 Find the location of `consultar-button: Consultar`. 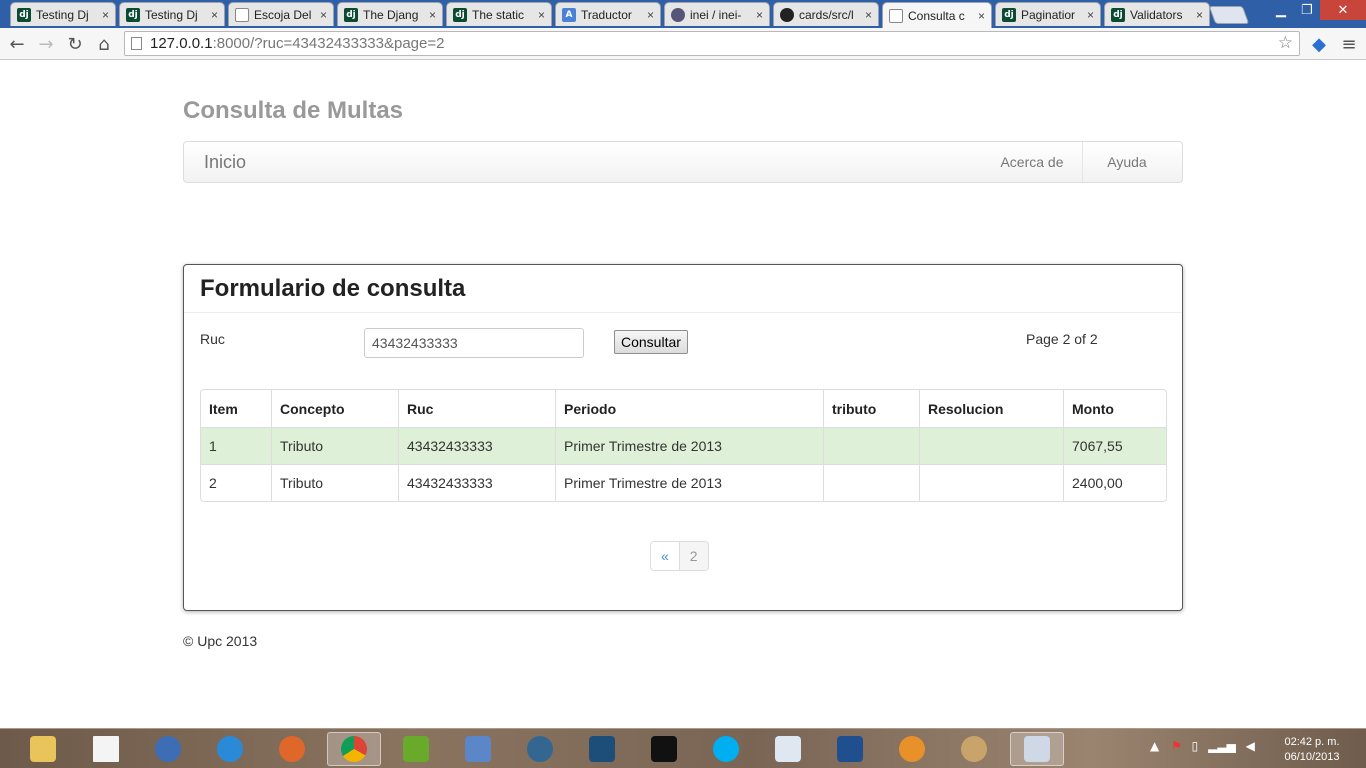

consultar-button: Consultar is located at coordinates (651, 342).